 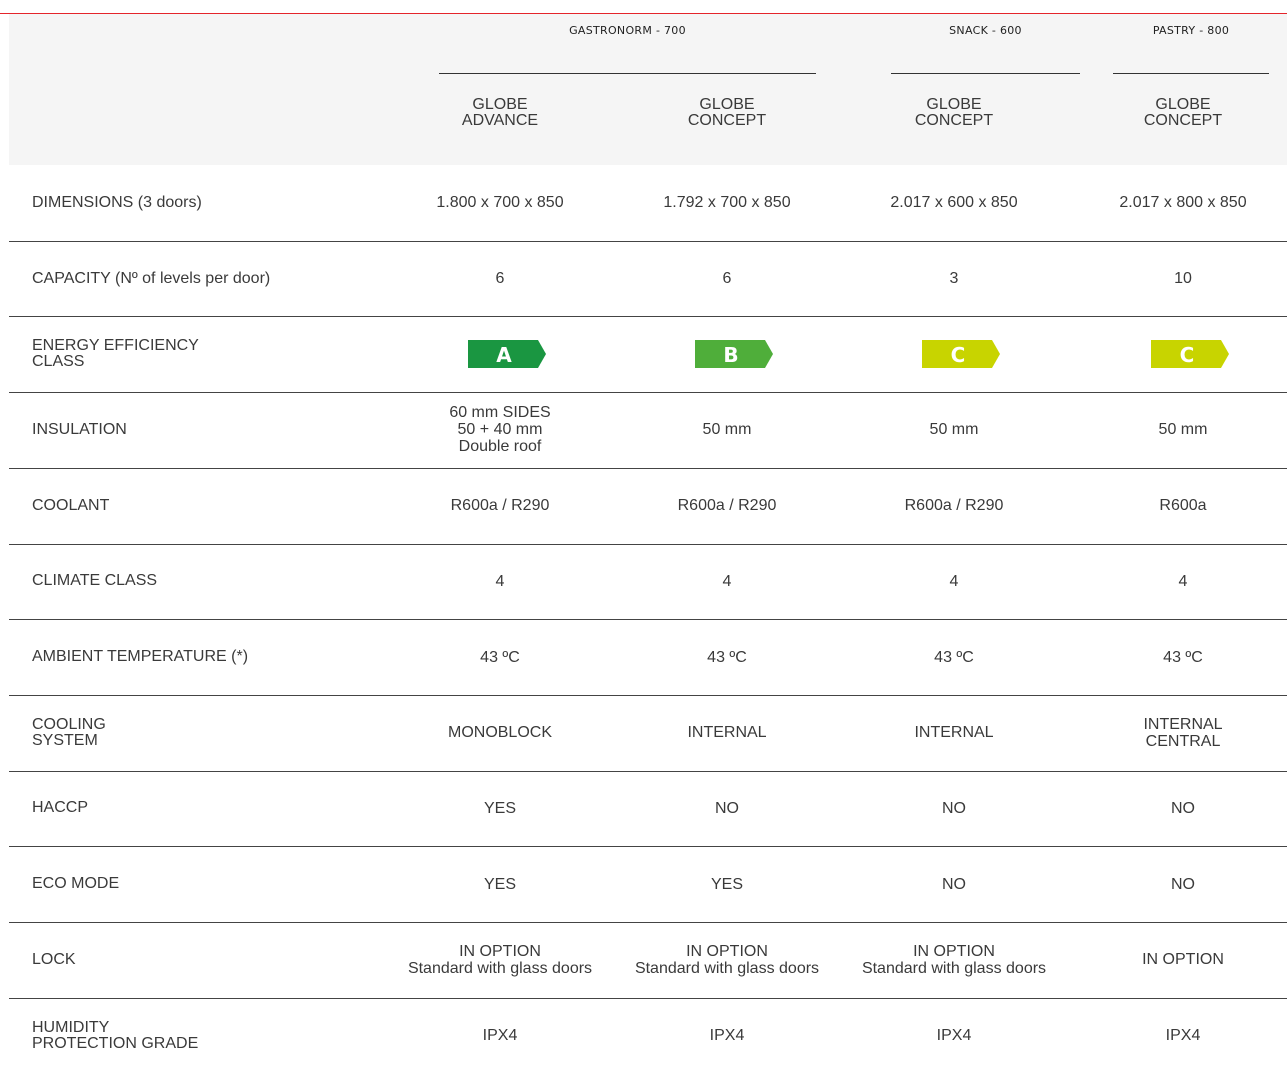 I want to click on row-label: COOLING SYSTEM, so click(x=69, y=732).